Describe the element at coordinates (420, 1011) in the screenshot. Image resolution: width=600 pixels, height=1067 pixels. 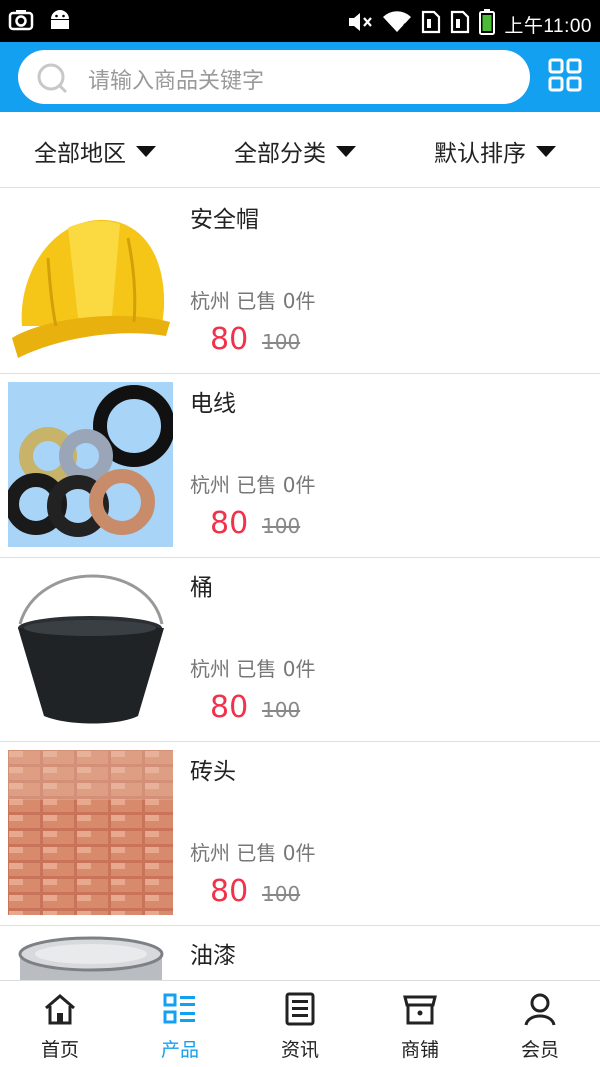
I see `shop-icon` at that location.